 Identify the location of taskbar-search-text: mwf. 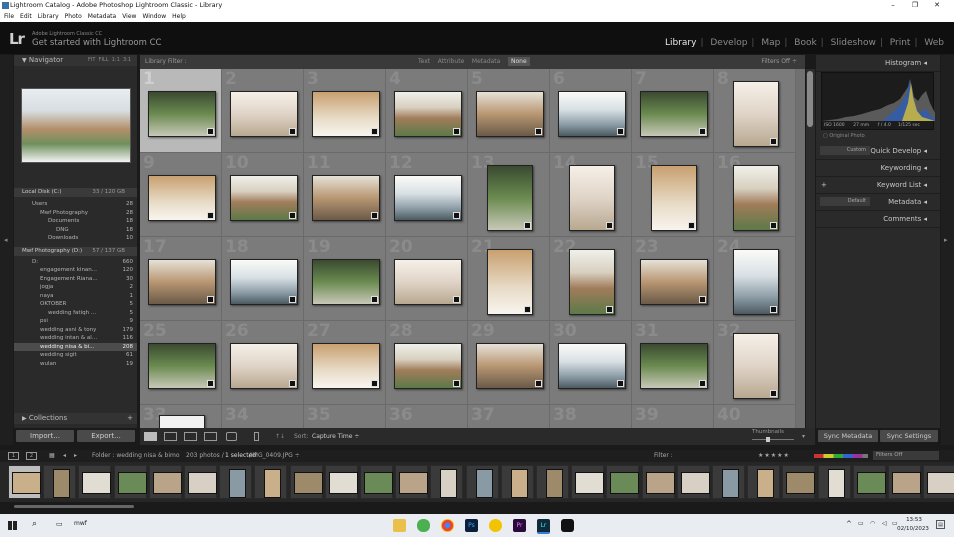
(80, 523).